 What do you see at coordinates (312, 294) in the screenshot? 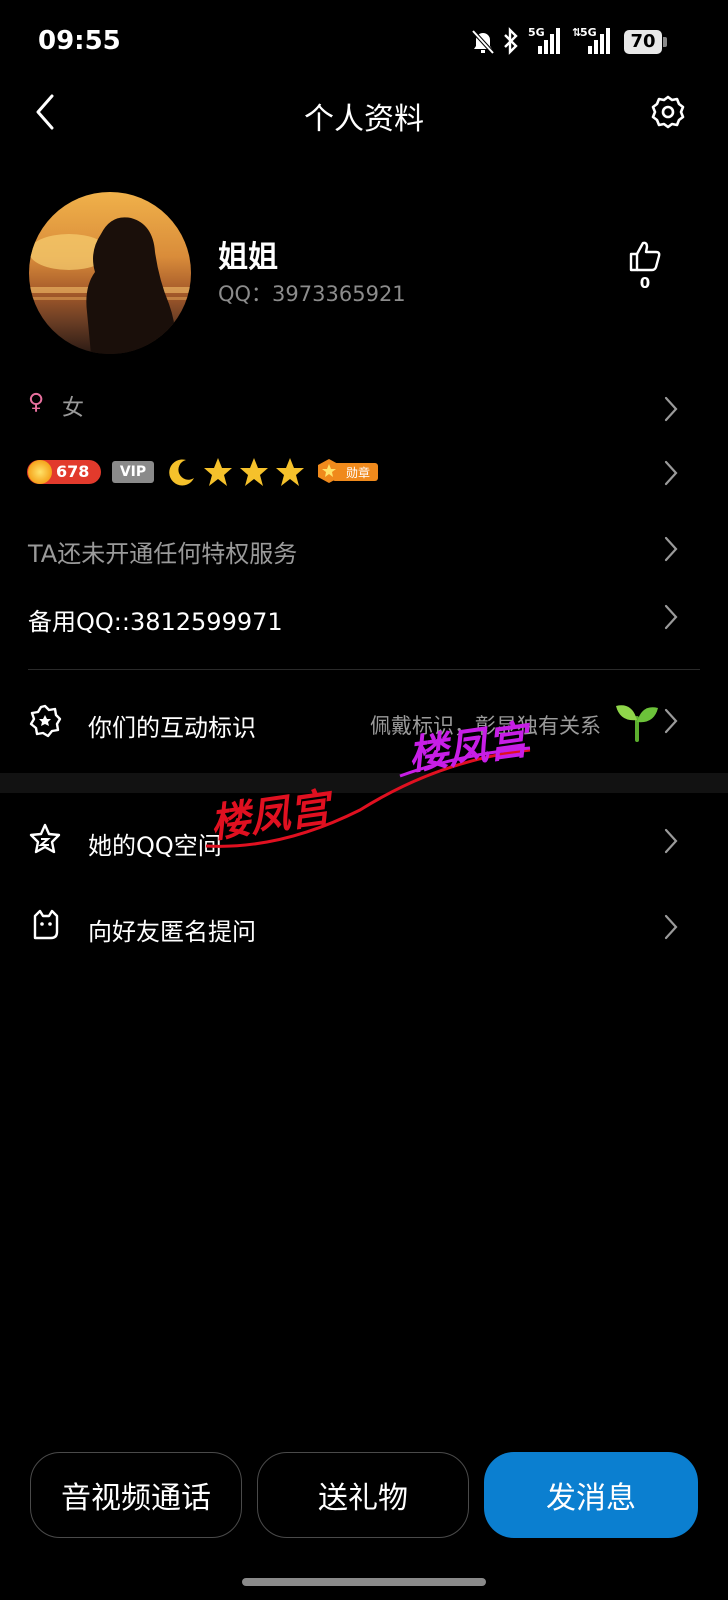
I see `profile-qq-number: QQ：3973365921` at bounding box center [312, 294].